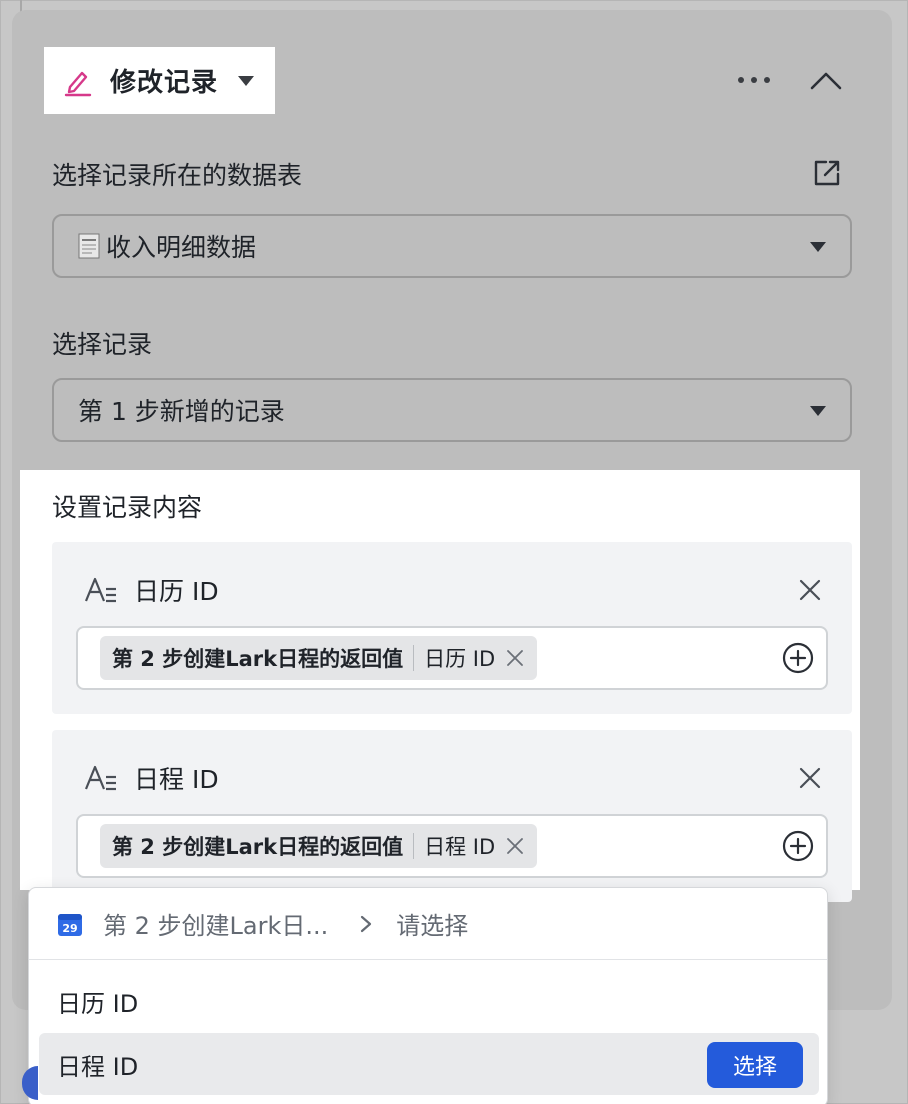 The image size is (908, 1104). Describe the element at coordinates (181, 247) in the screenshot. I see `table-select-value: 收入明细数据` at that location.